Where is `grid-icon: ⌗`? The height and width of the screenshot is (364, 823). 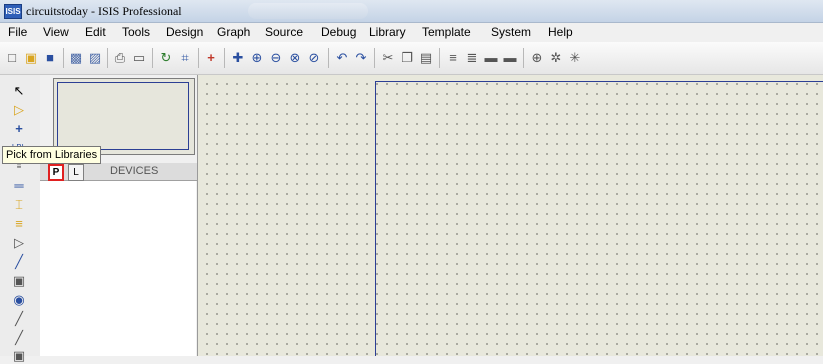 grid-icon: ⌗ is located at coordinates (185, 58).